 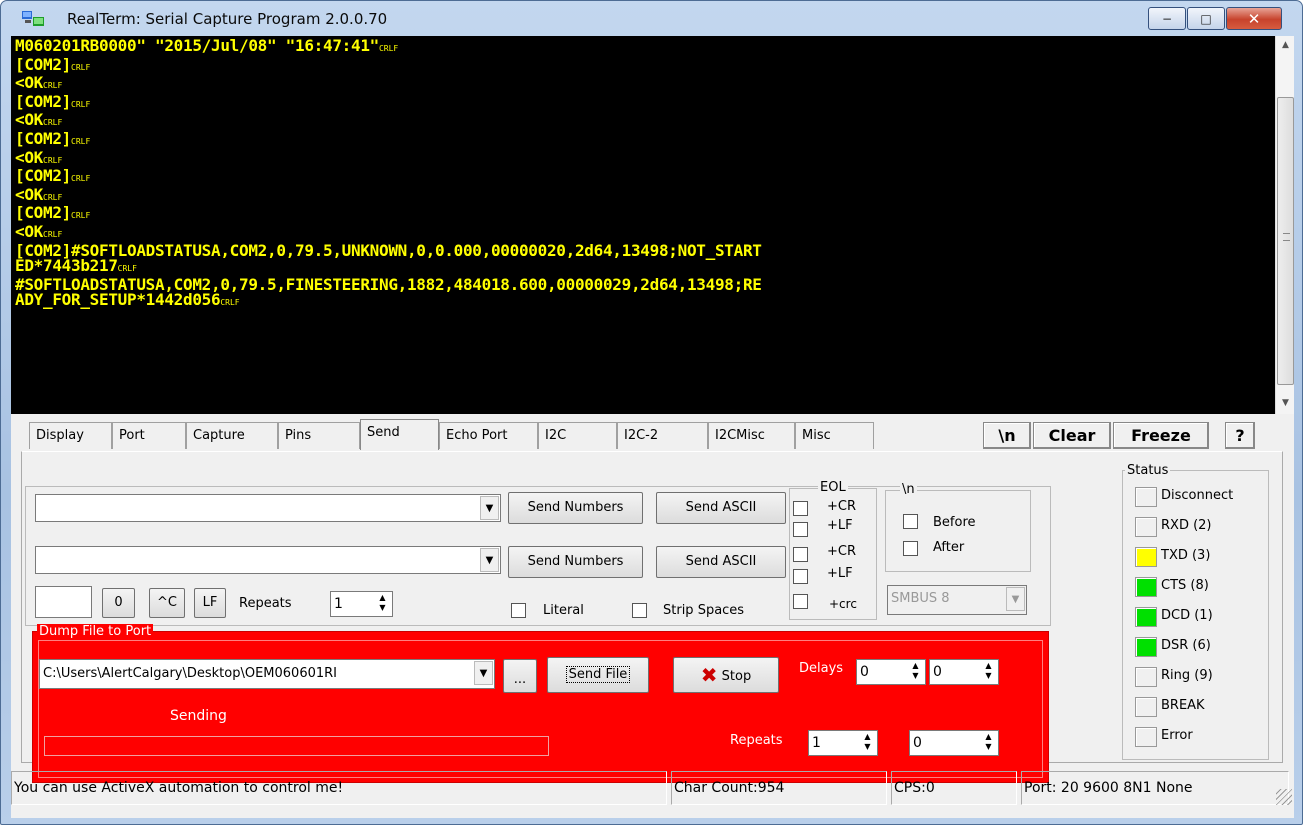 What do you see at coordinates (1146, 737) in the screenshot?
I see `status-led` at bounding box center [1146, 737].